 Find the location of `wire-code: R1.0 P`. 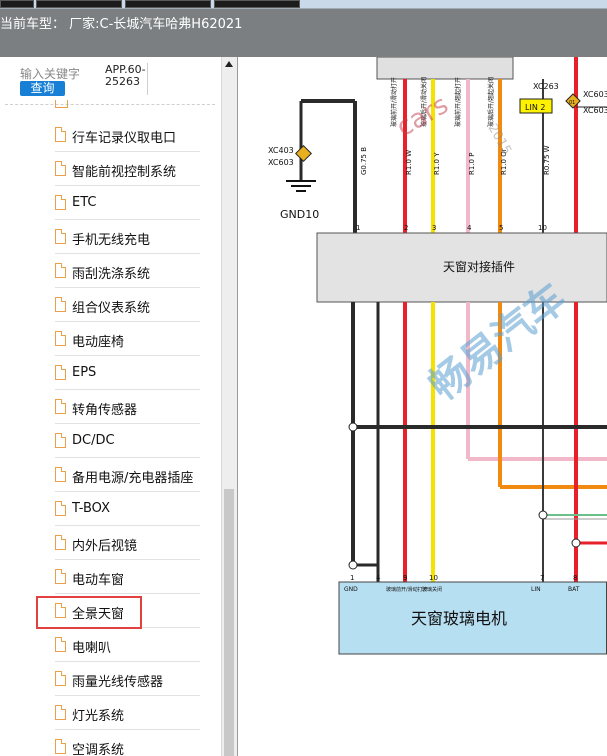

wire-code: R1.0 P is located at coordinates (472, 164).